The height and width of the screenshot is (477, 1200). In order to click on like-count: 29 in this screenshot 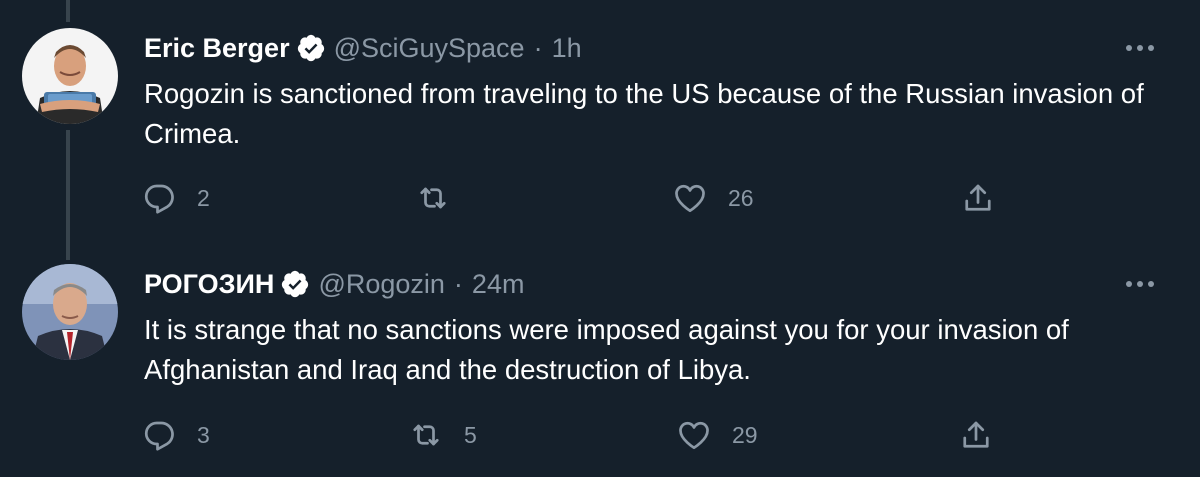, I will do `click(745, 434)`.